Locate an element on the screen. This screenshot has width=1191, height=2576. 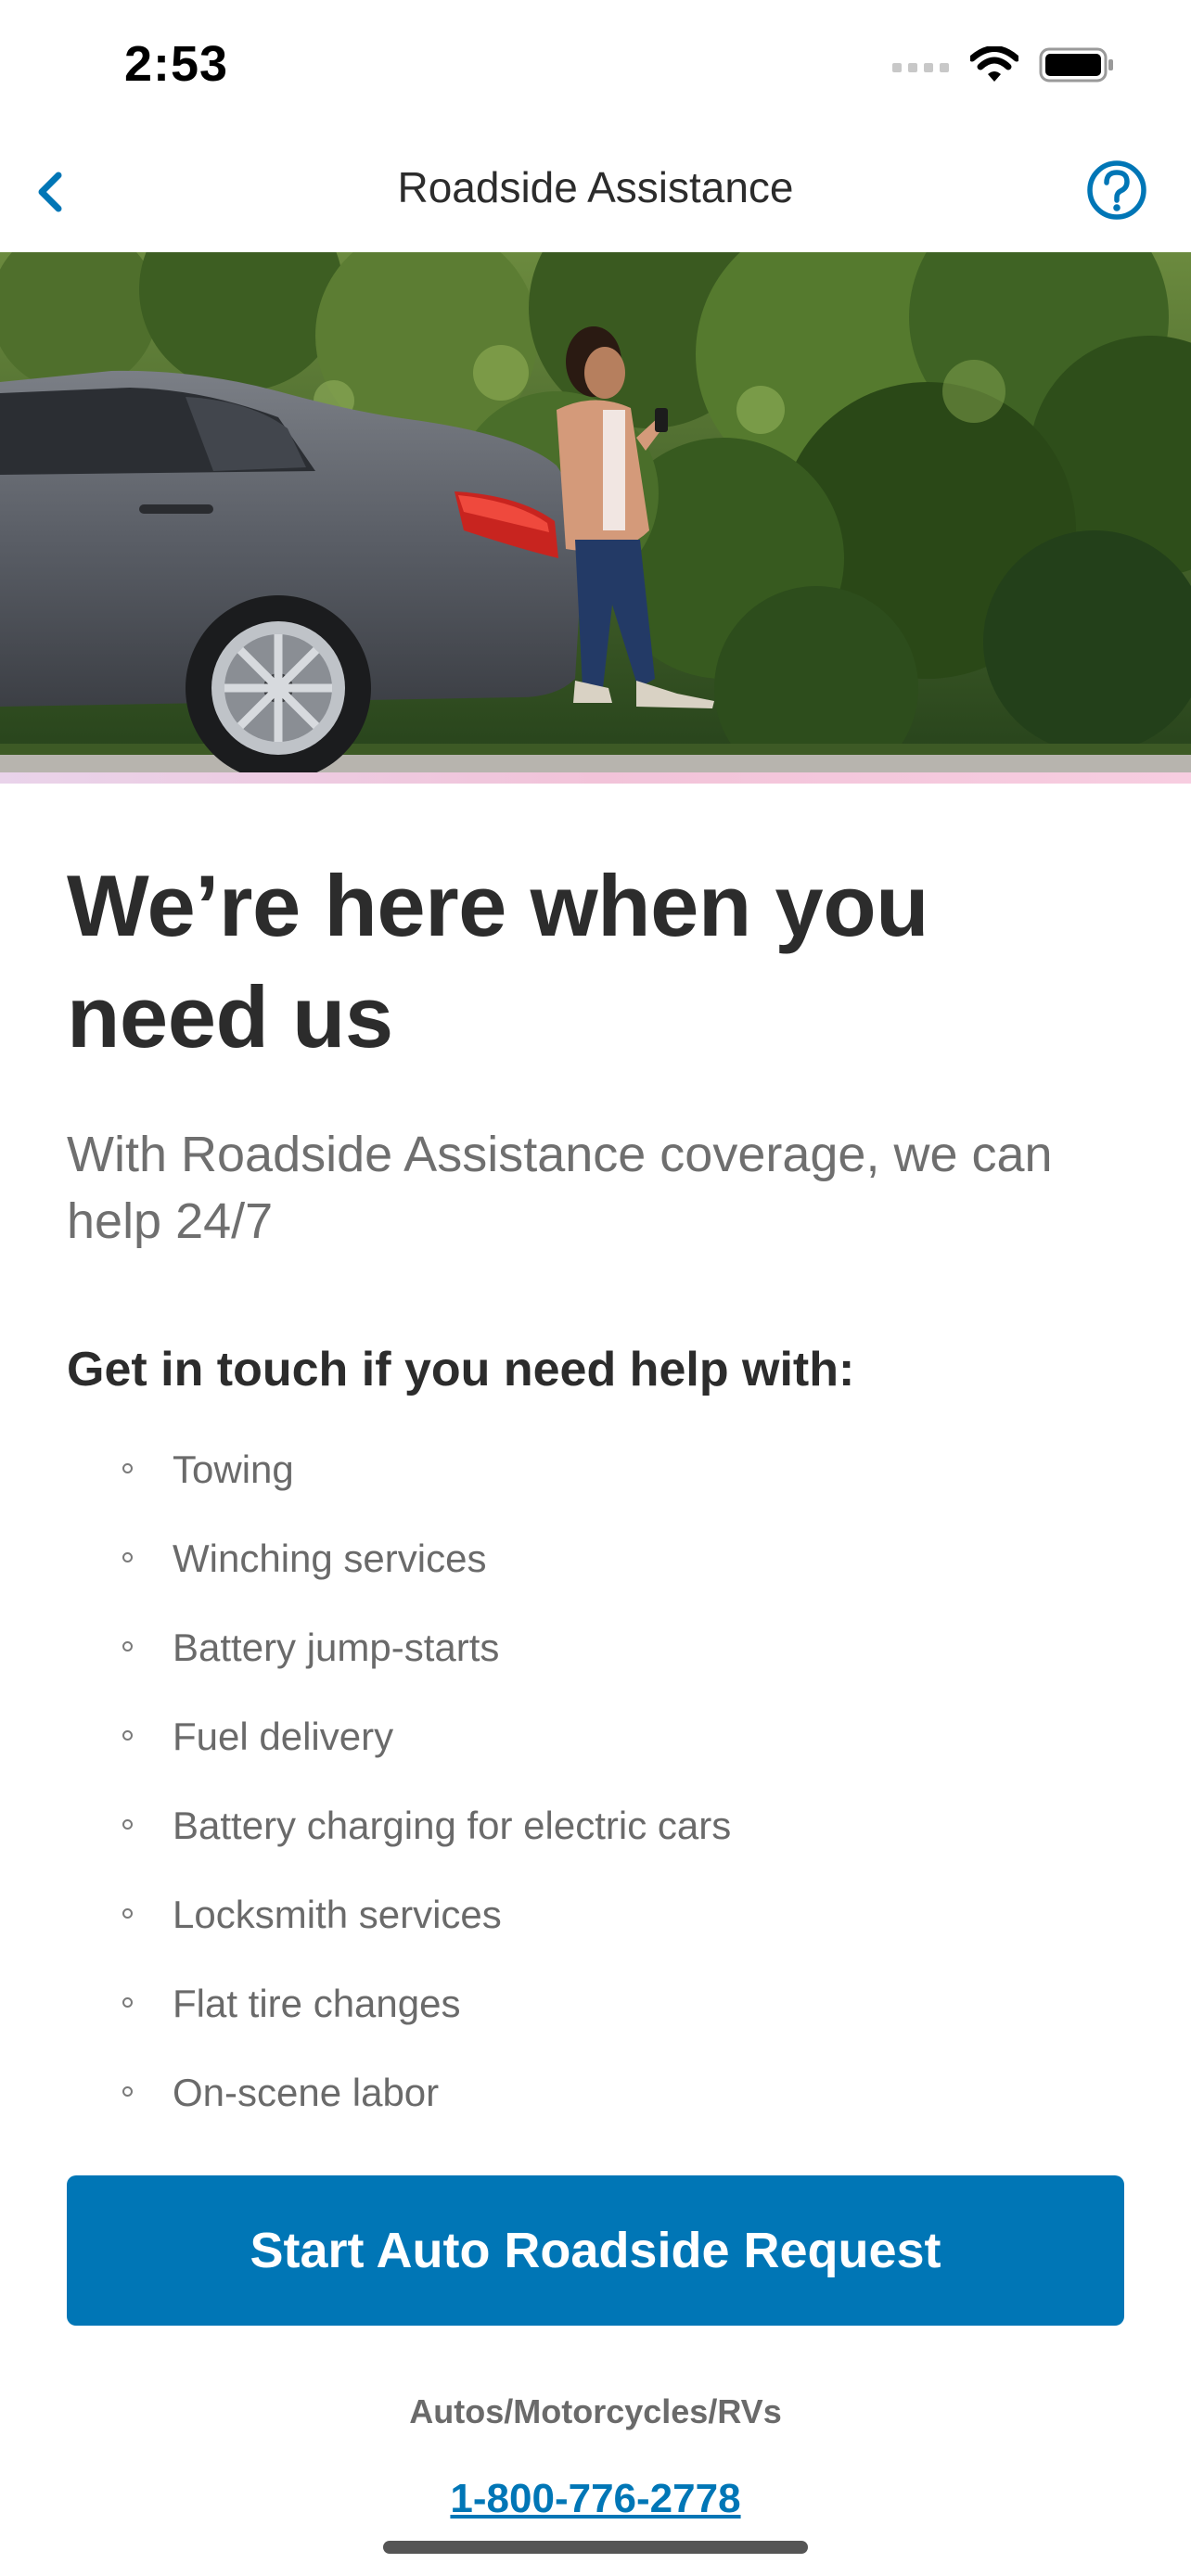
list-item: Battery charging for electric cars is located at coordinates (595, 1826).